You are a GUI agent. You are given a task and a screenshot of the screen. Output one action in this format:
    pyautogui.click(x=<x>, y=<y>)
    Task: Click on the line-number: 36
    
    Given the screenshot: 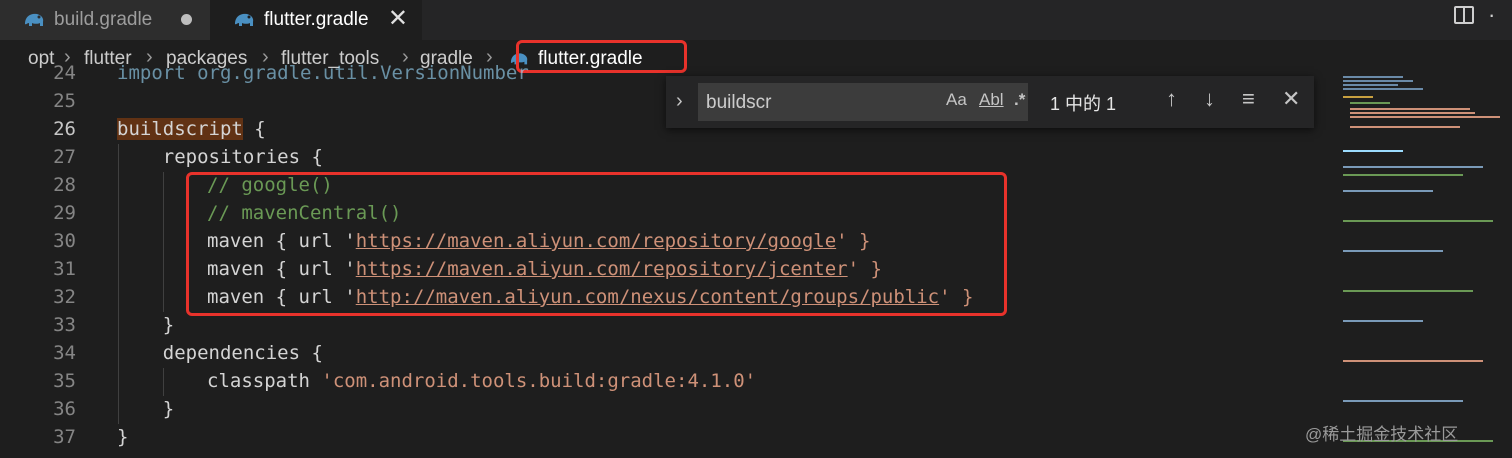 What is the action you would take?
    pyautogui.click(x=64, y=409)
    